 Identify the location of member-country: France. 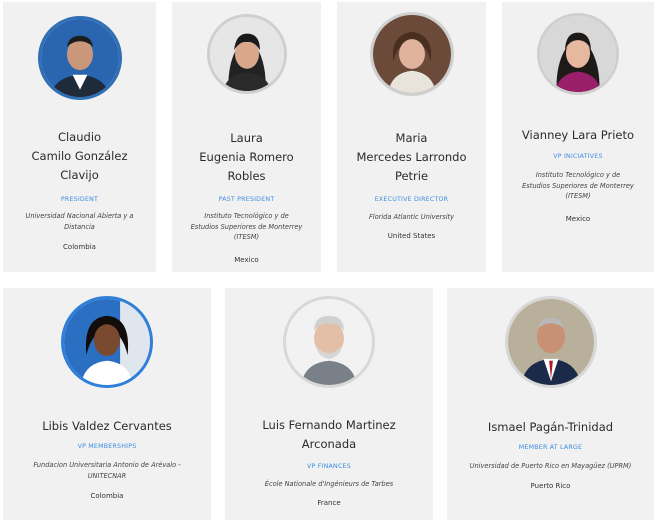
(329, 503).